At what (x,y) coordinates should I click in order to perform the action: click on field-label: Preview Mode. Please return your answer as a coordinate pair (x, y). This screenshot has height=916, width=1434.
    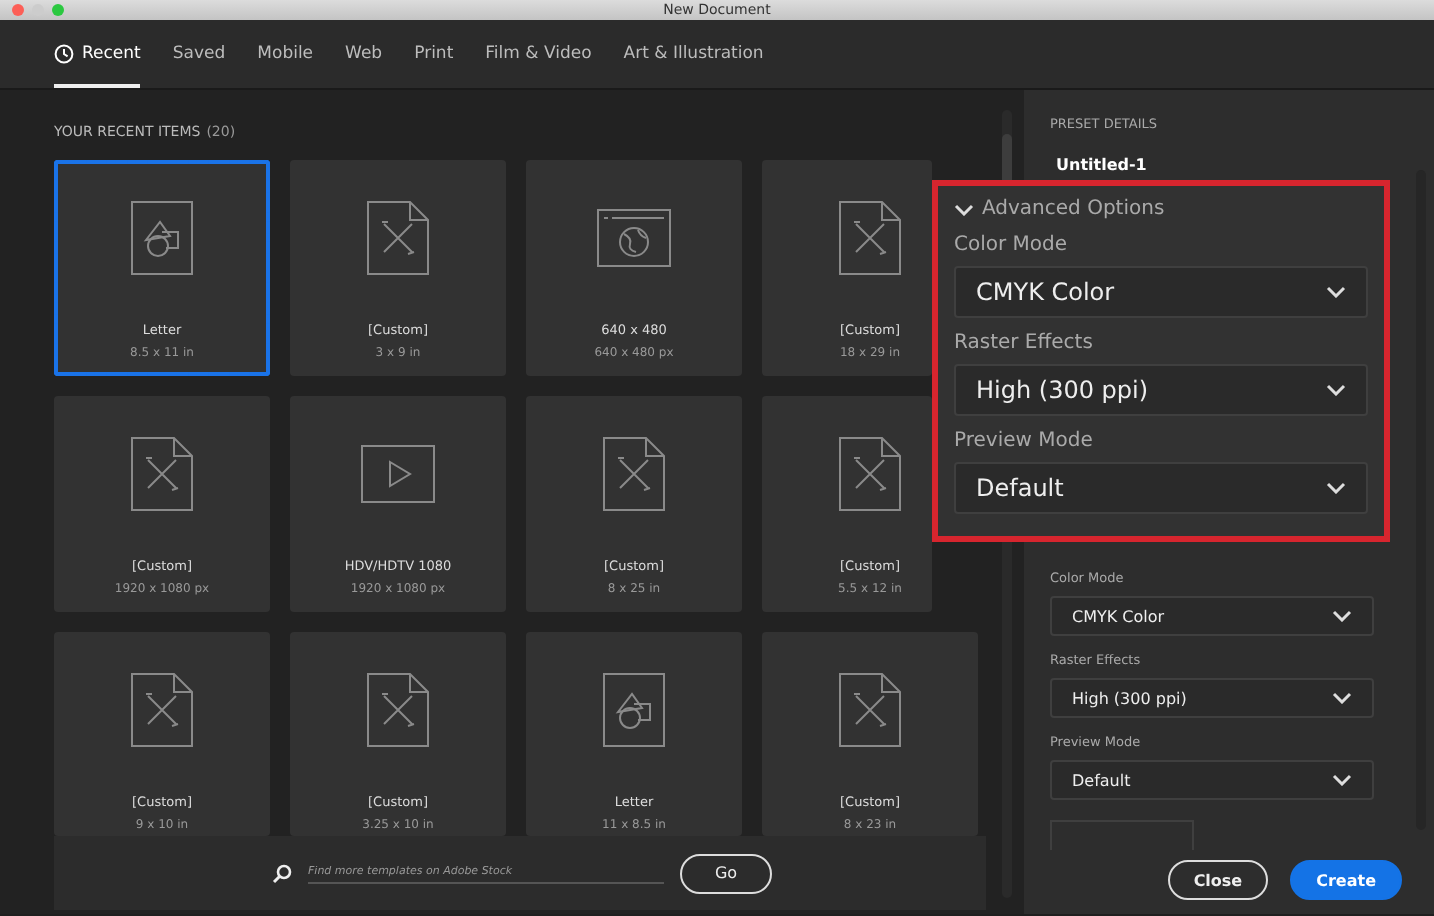
    Looking at the image, I should click on (1024, 441).